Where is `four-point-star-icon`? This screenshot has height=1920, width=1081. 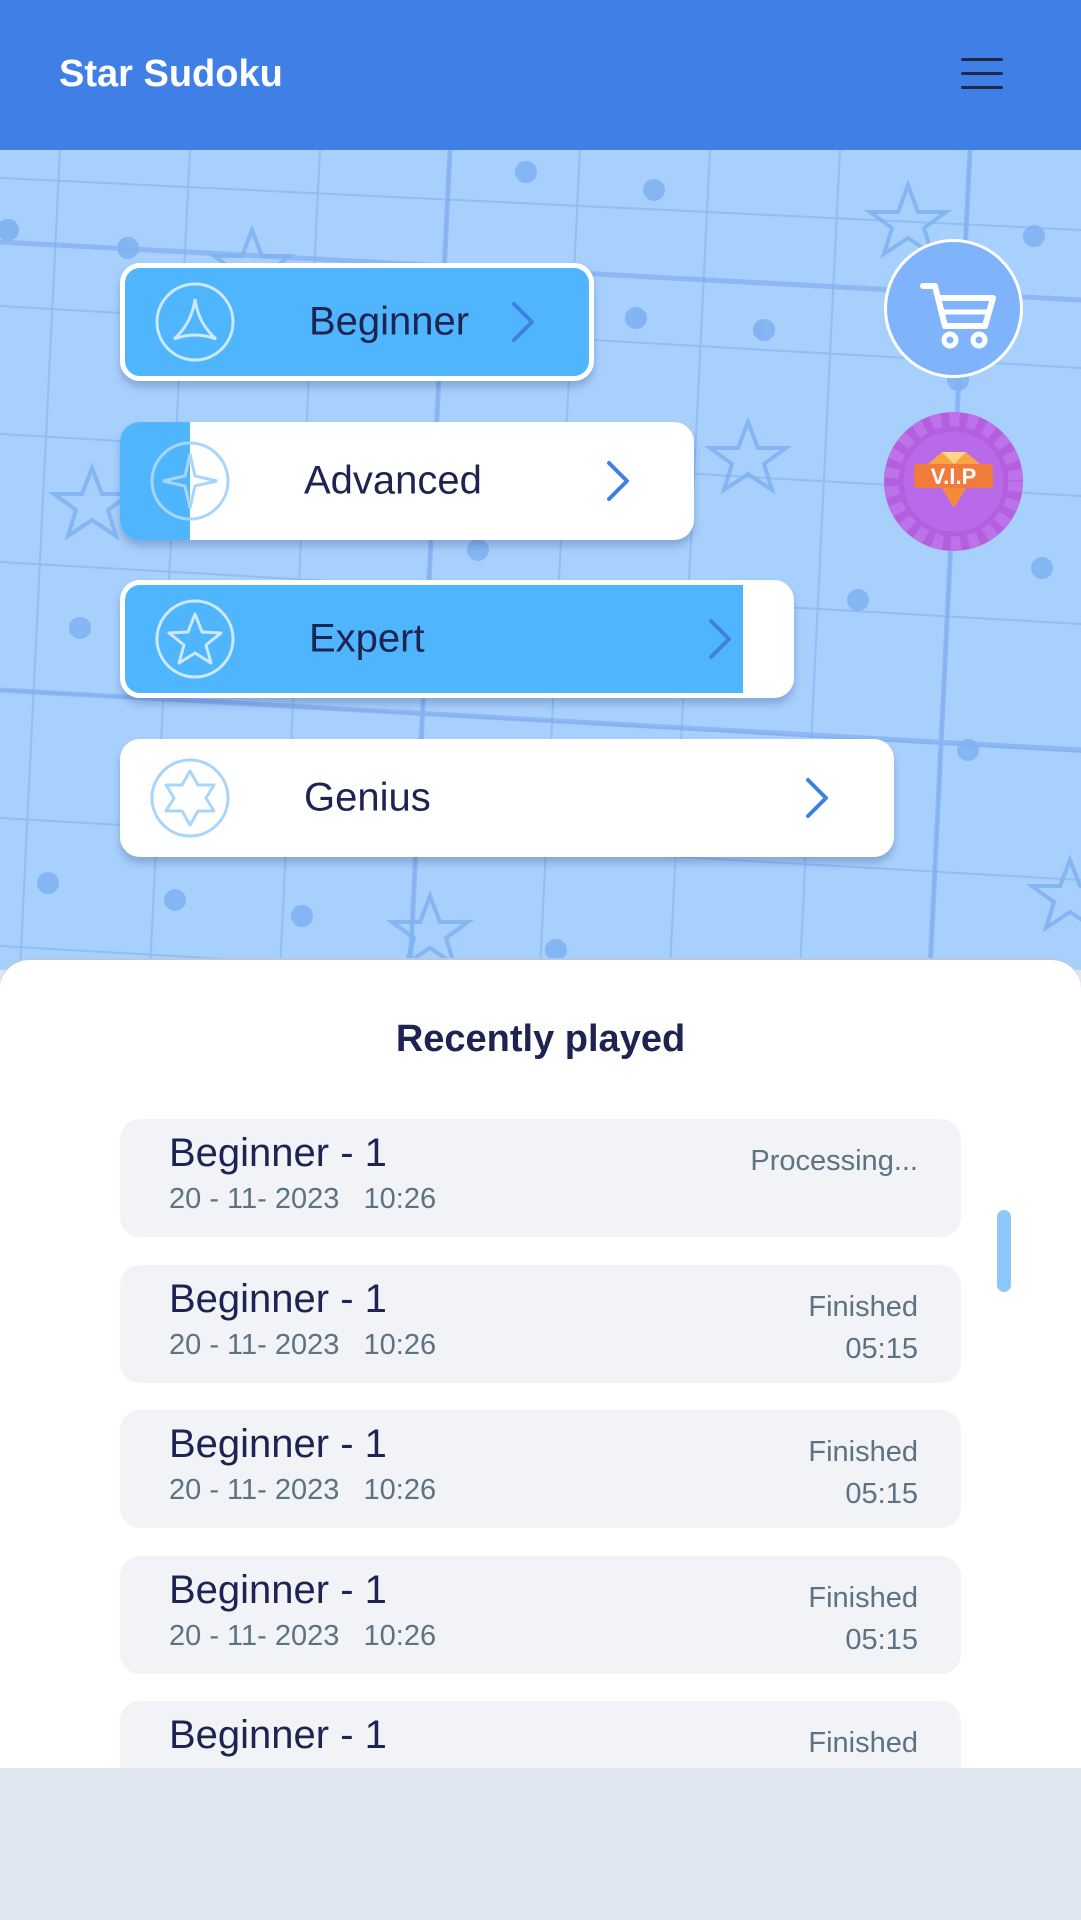 four-point-star-icon is located at coordinates (190, 481).